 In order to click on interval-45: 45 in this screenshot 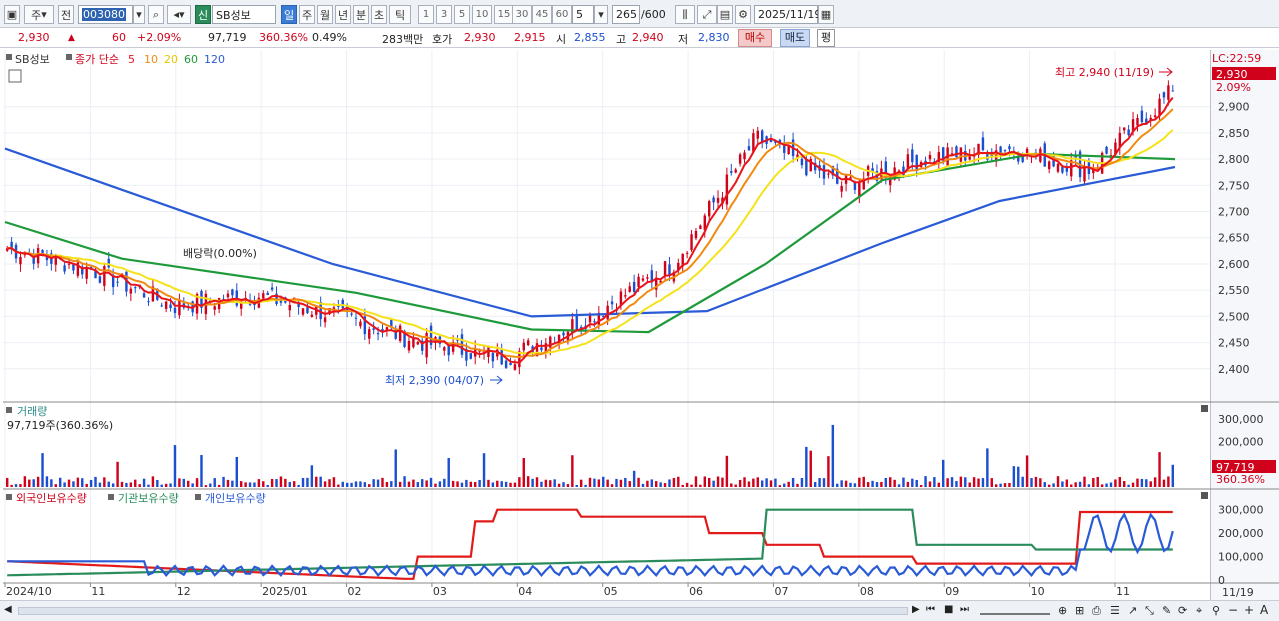, I will do `click(542, 14)`.